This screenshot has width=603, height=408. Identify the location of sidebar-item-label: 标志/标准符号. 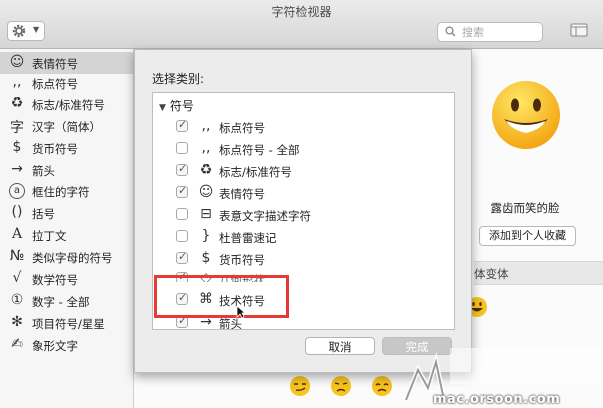
(68, 105).